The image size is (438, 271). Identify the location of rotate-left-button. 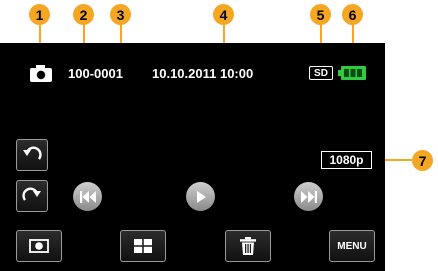
(32, 155).